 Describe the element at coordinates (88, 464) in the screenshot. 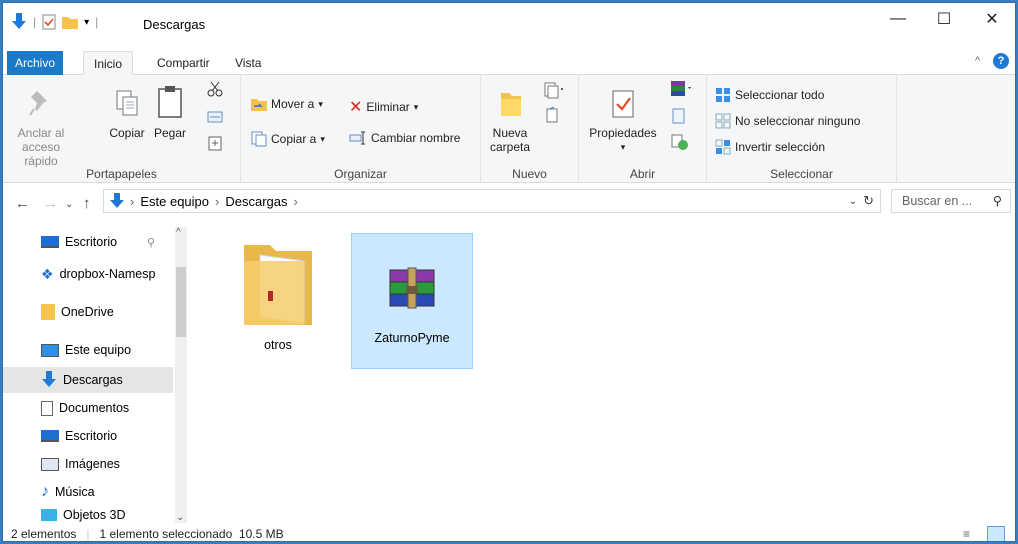

I see `nav-item-pictures: Imágenes` at that location.